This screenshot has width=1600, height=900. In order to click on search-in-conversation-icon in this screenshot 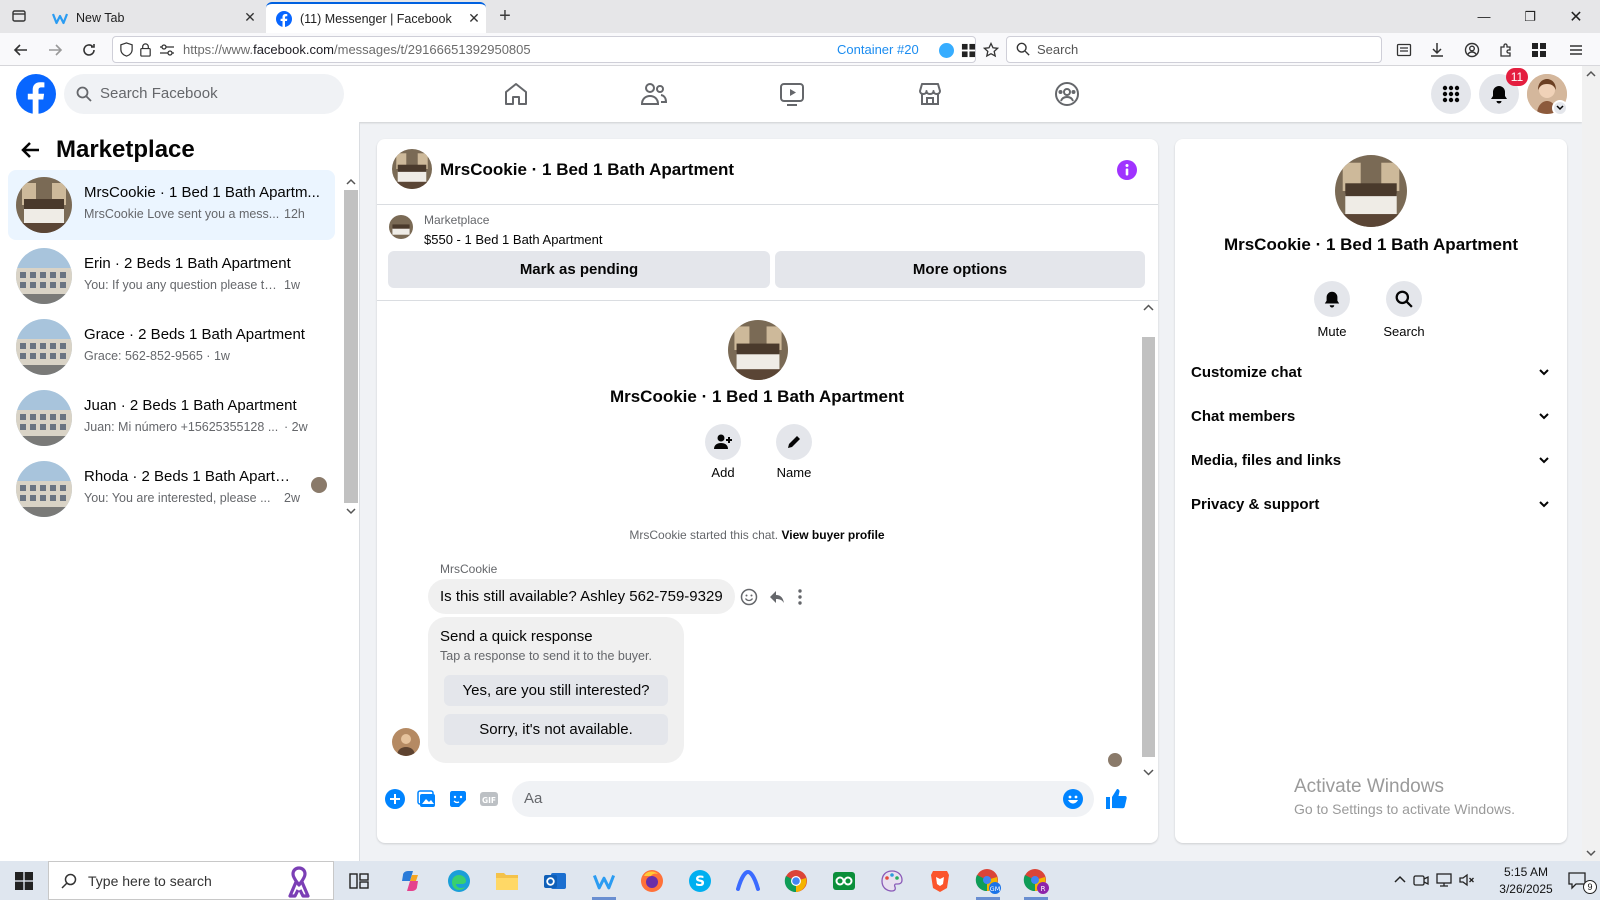, I will do `click(1404, 299)`.